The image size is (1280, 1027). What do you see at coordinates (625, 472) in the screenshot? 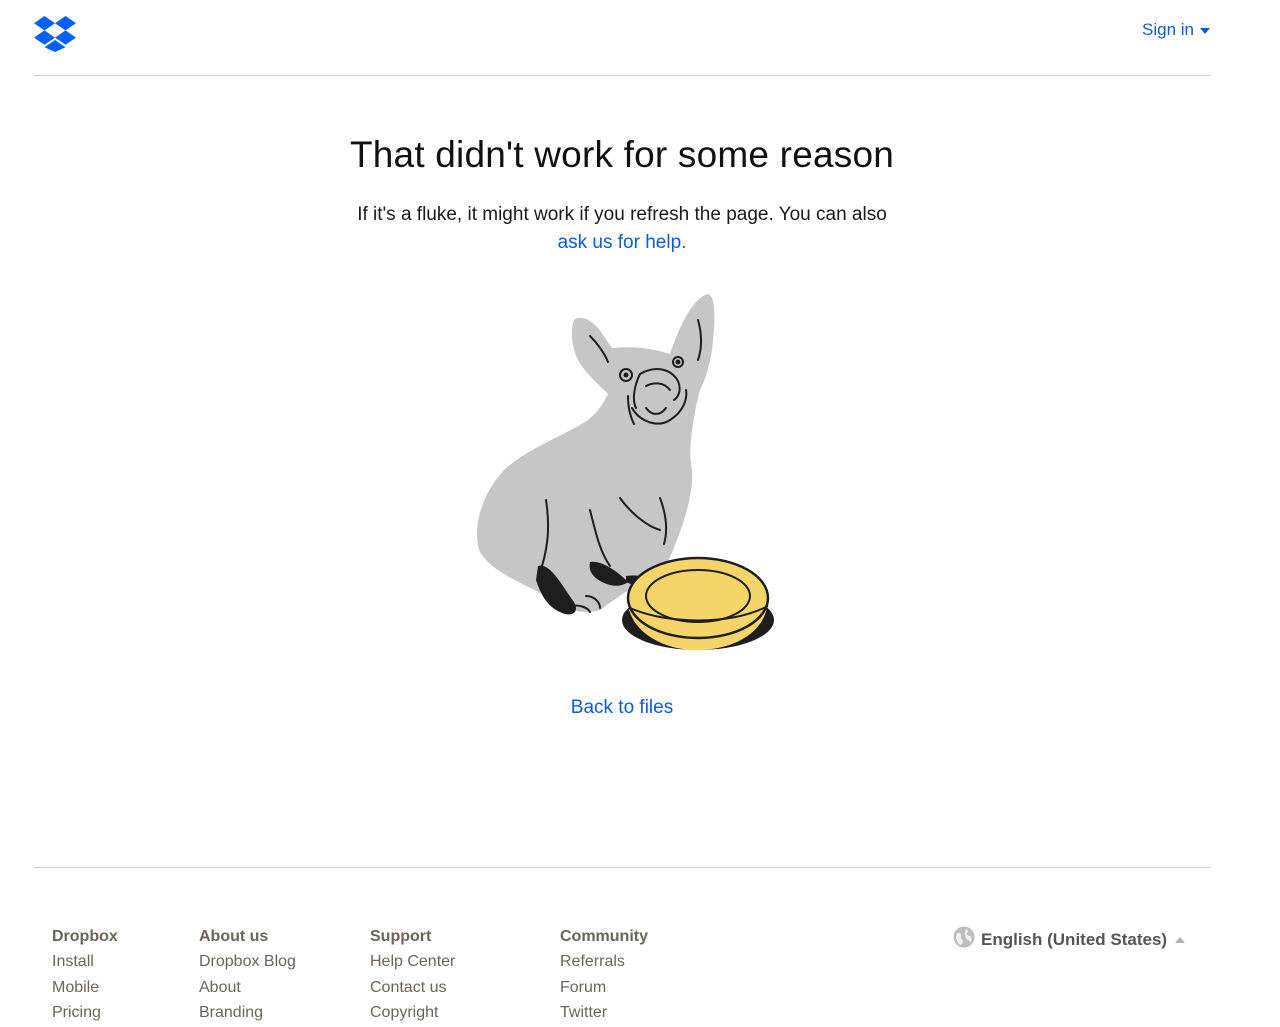
I see `dog-with-empty-bowl-illustration` at bounding box center [625, 472].